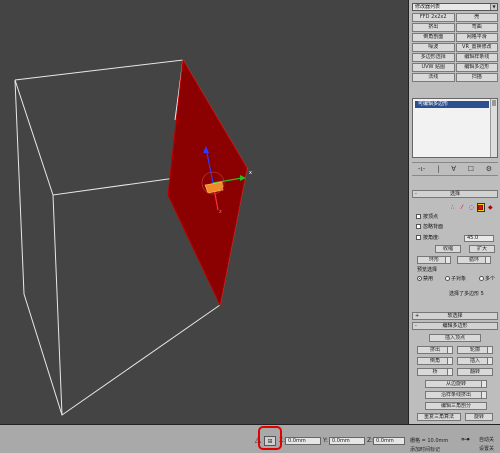 The height and width of the screenshot is (453, 500). I want to click on hinge-from-edge-button: 从边旋转, so click(456, 384).